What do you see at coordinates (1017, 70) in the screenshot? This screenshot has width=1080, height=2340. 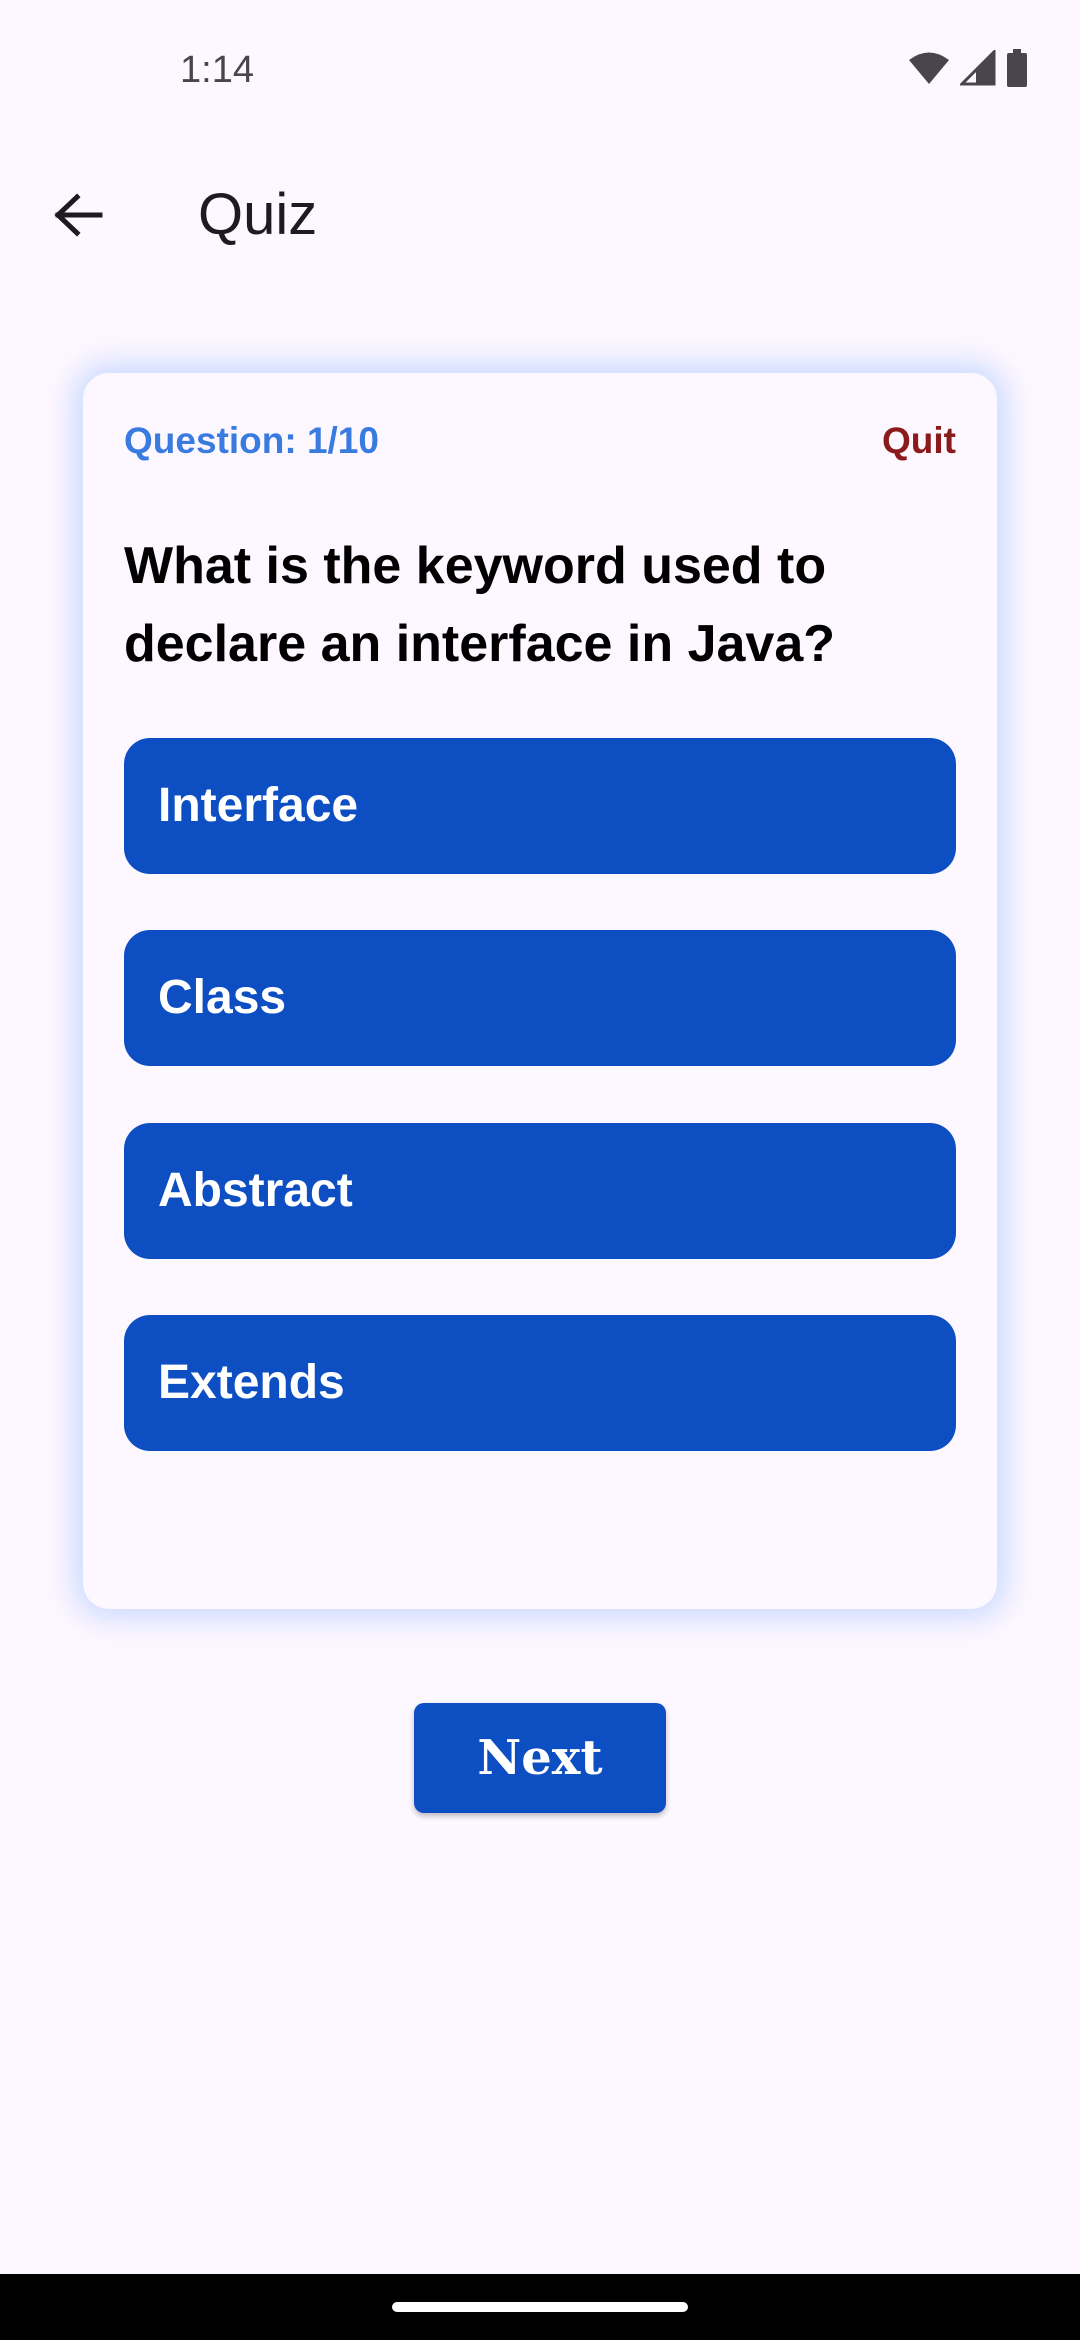 I see `battery-icon` at bounding box center [1017, 70].